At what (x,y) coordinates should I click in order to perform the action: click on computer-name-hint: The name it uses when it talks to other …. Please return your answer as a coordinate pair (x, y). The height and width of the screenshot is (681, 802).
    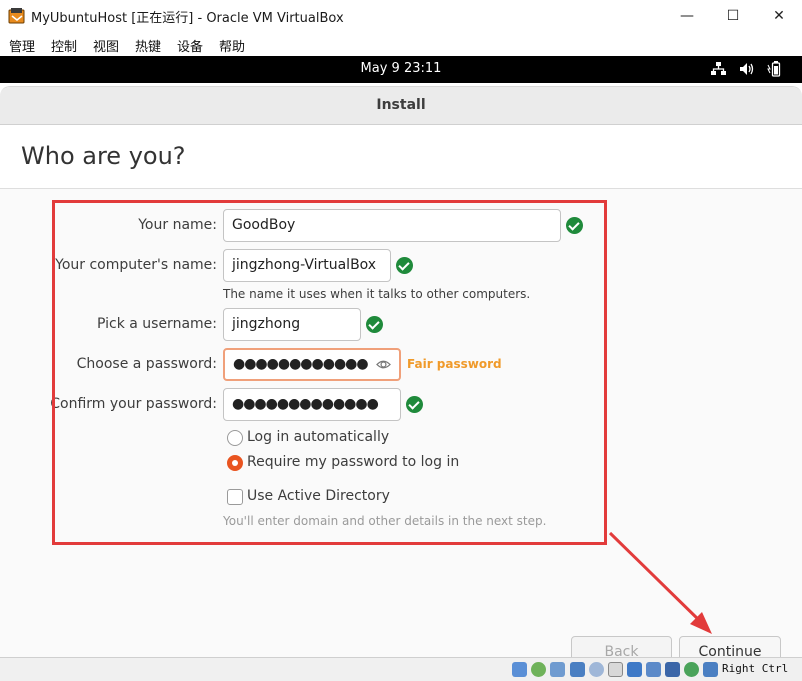
    Looking at the image, I should click on (377, 294).